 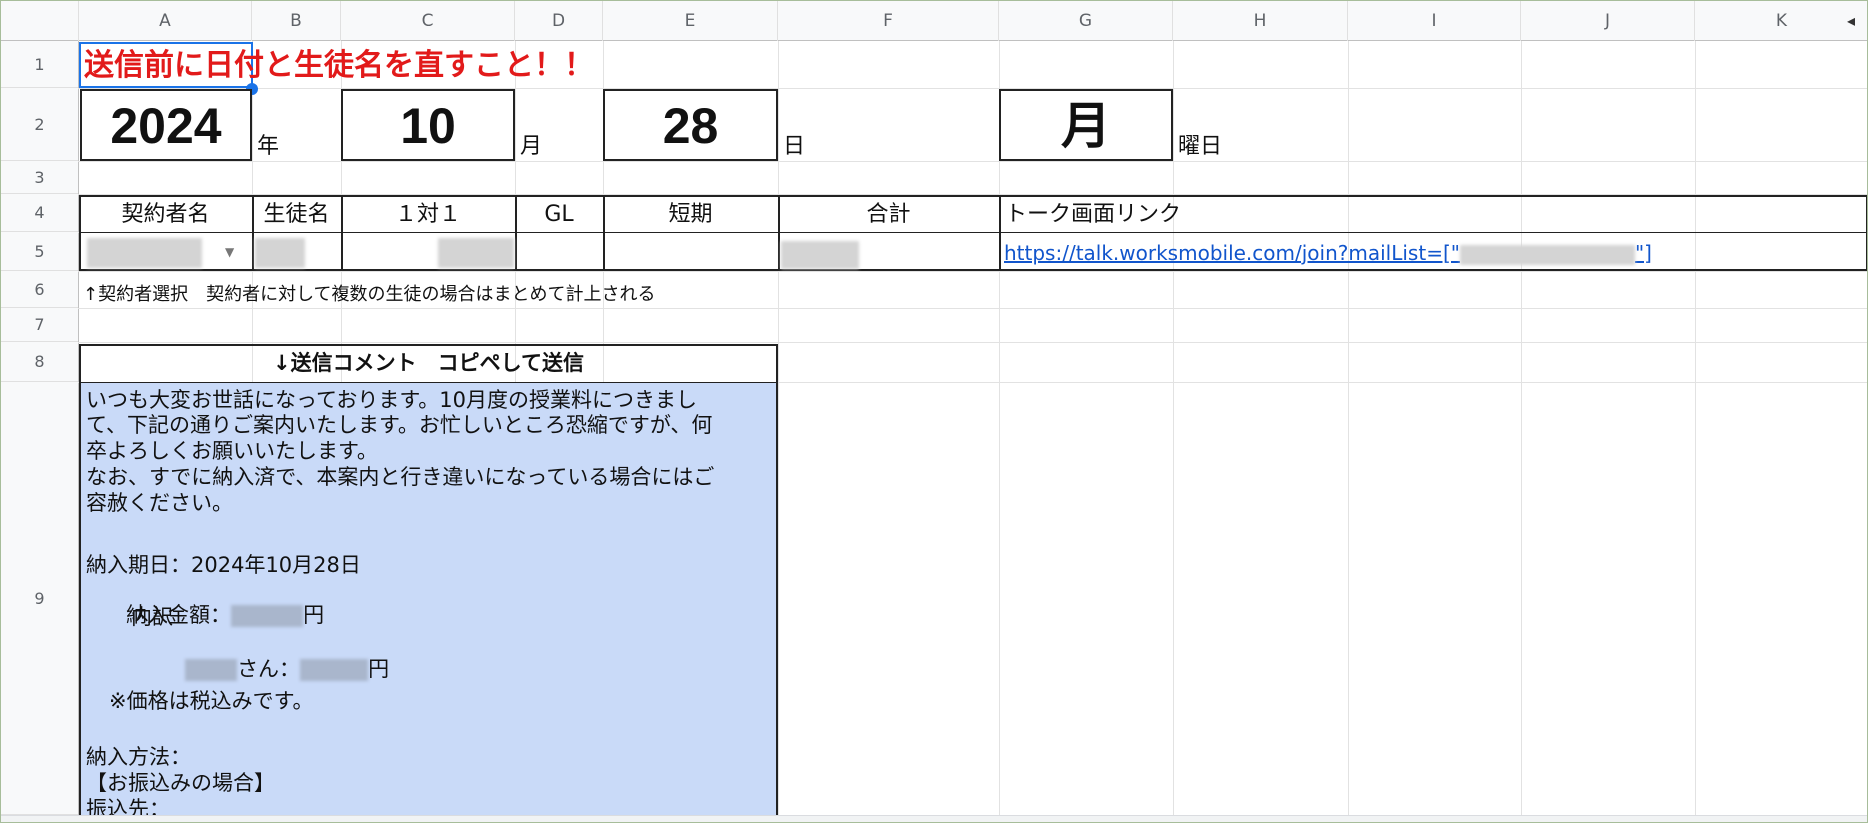 I want to click on comment-line2: て、下記の通りご案内いたします。お忙しいところ恐縮ですが、何, so click(x=399, y=425).